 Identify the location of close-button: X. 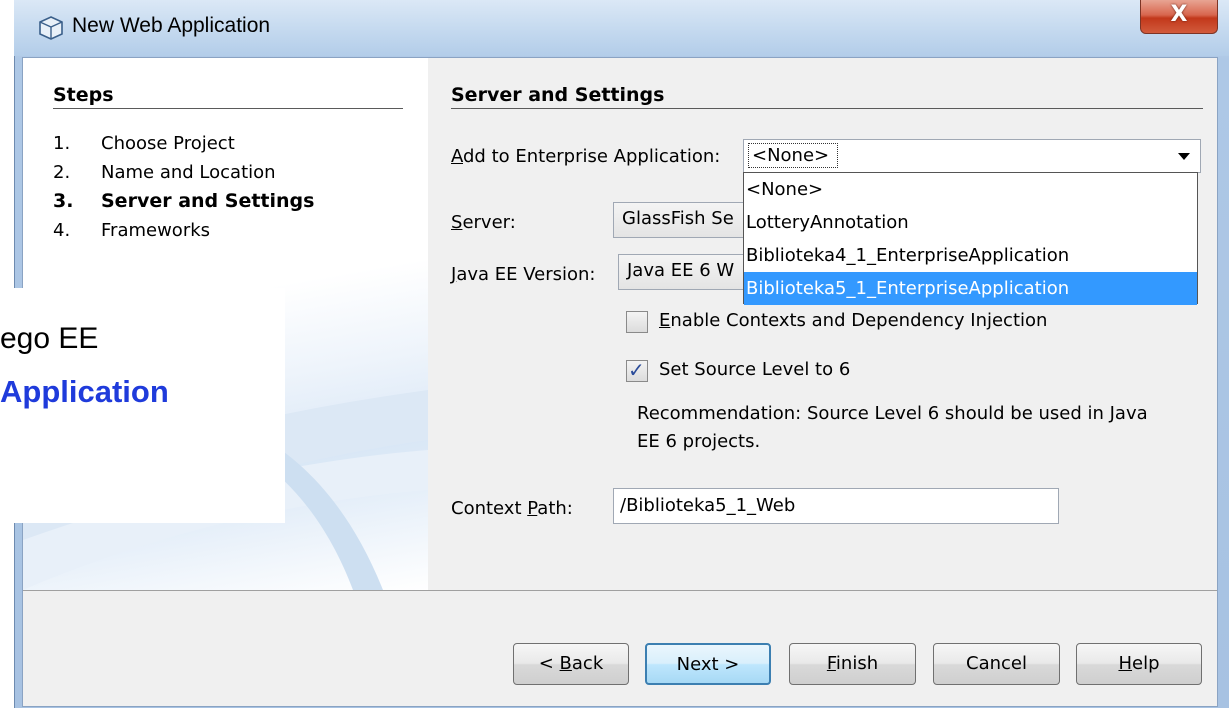
(1179, 17).